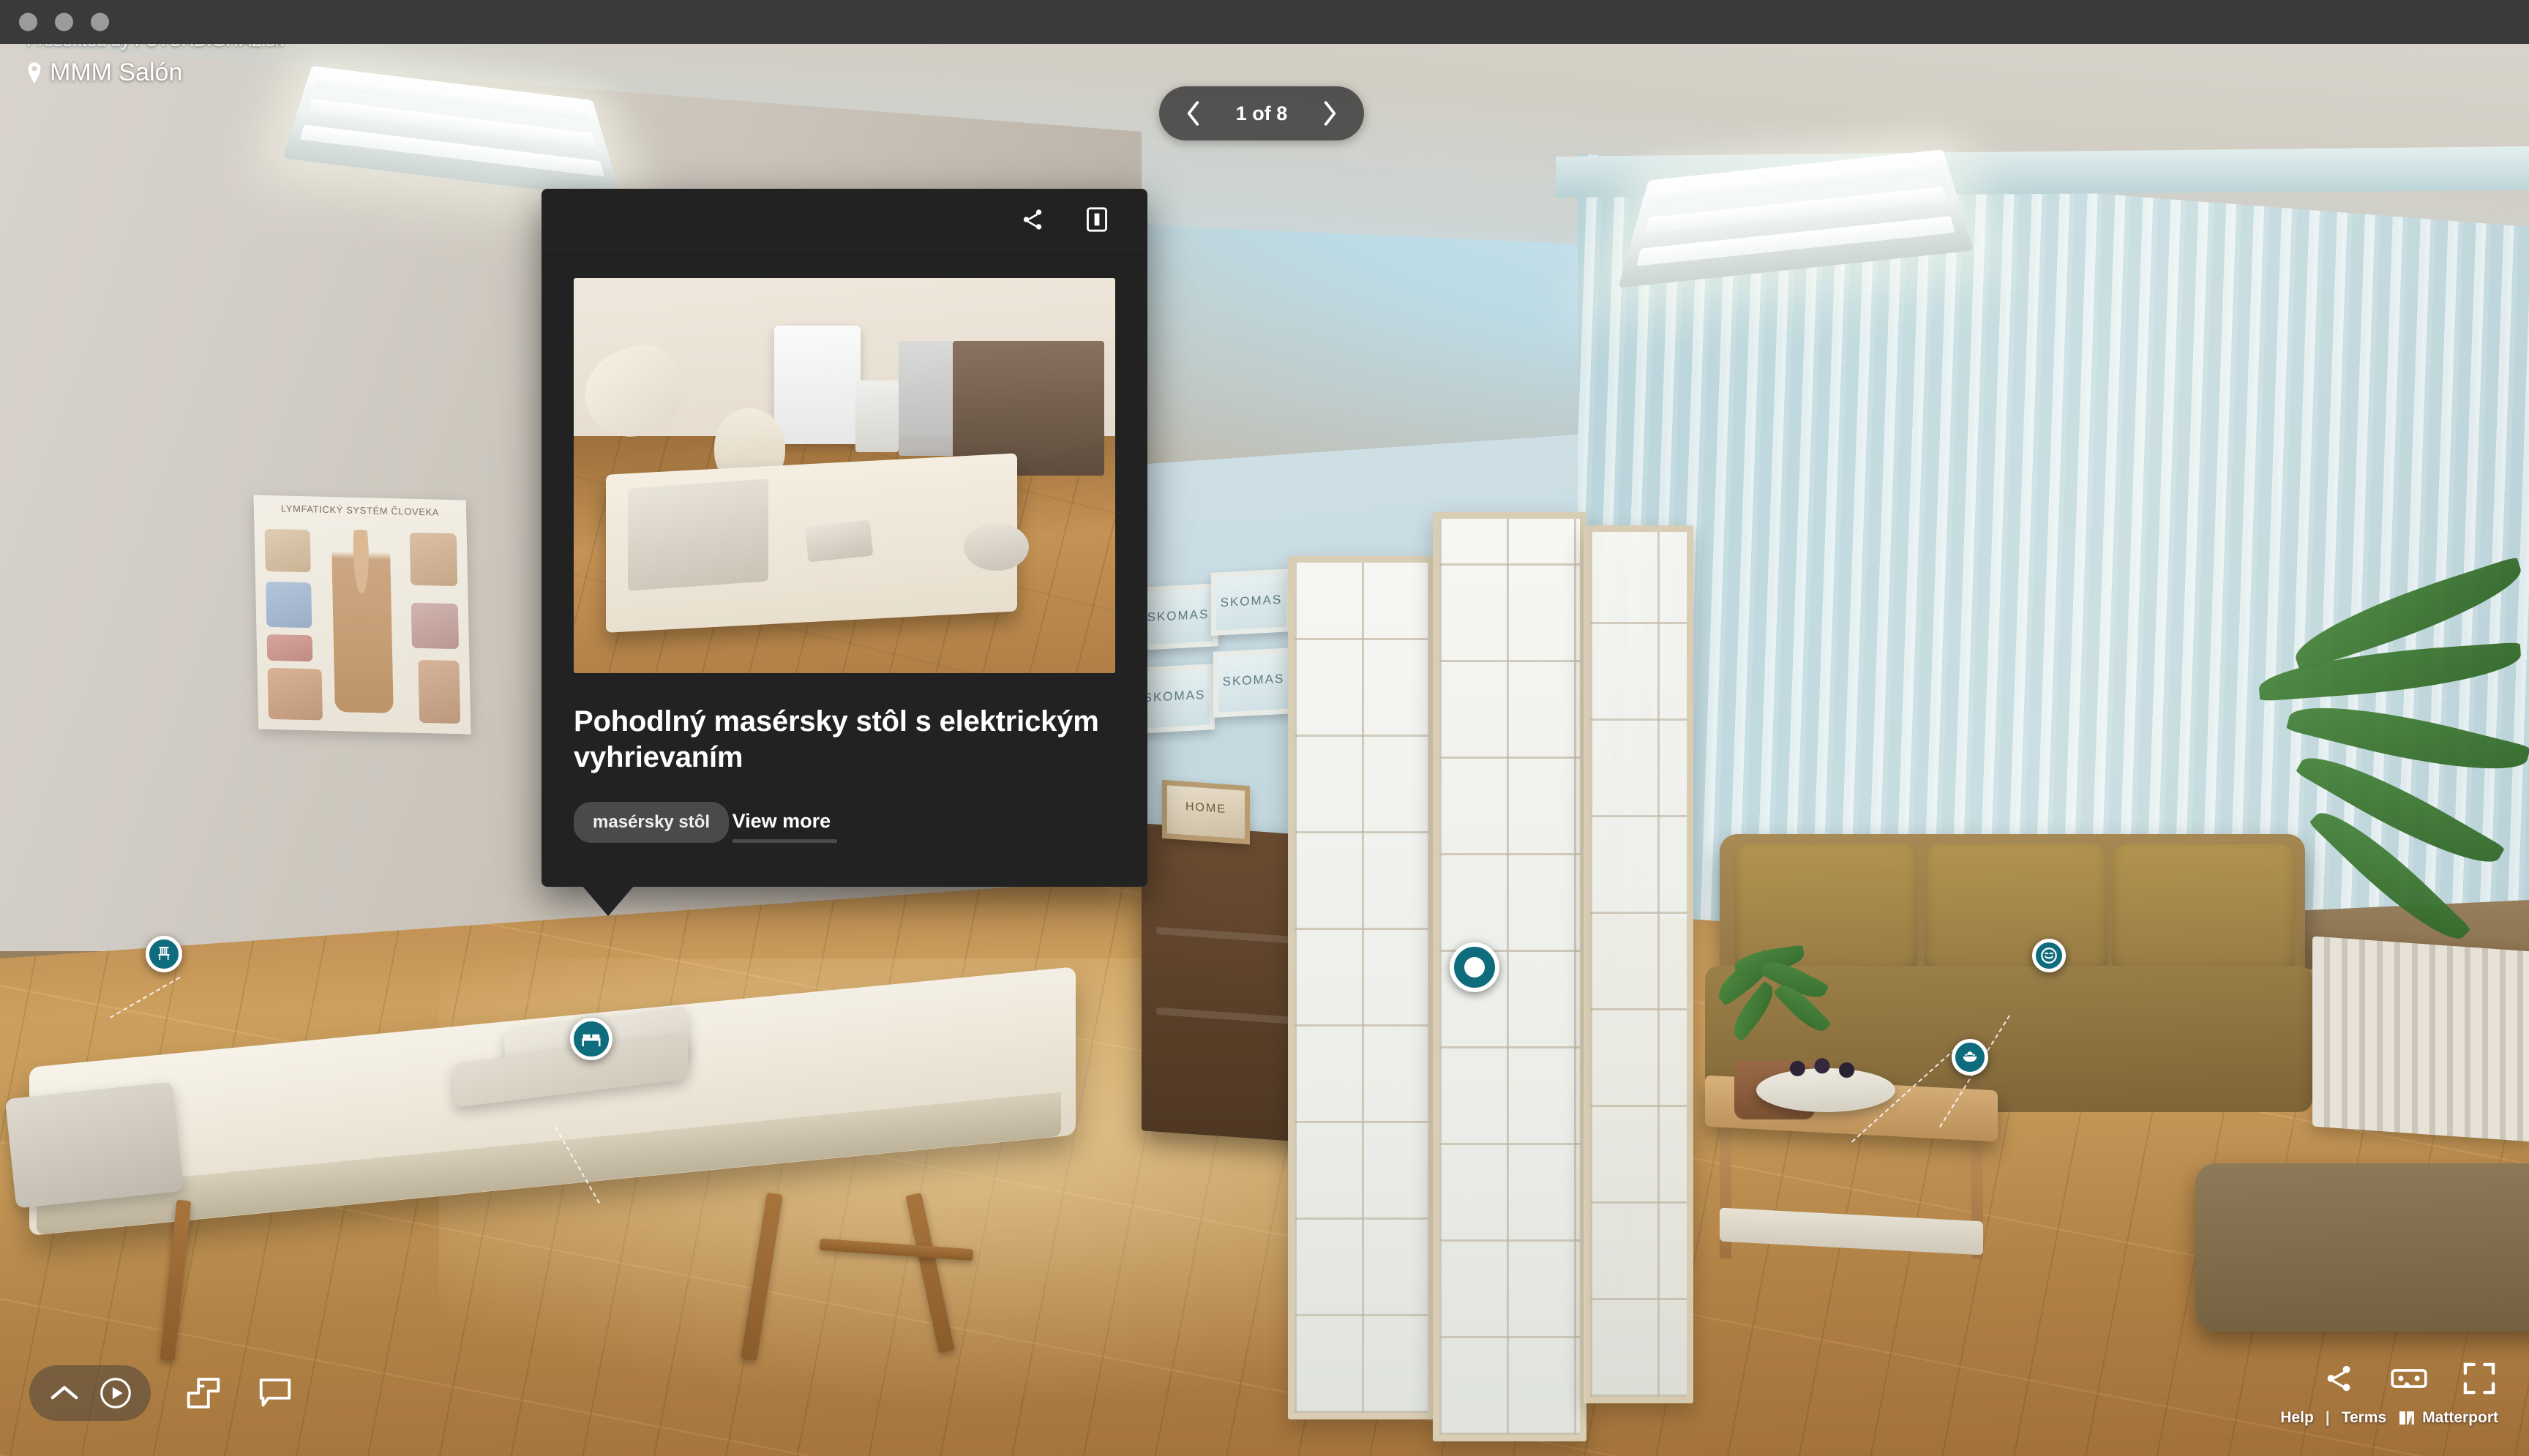 This screenshot has height=1456, width=2529. Describe the element at coordinates (2460, 1417) in the screenshot. I see `matterport-label: Matterport` at that location.